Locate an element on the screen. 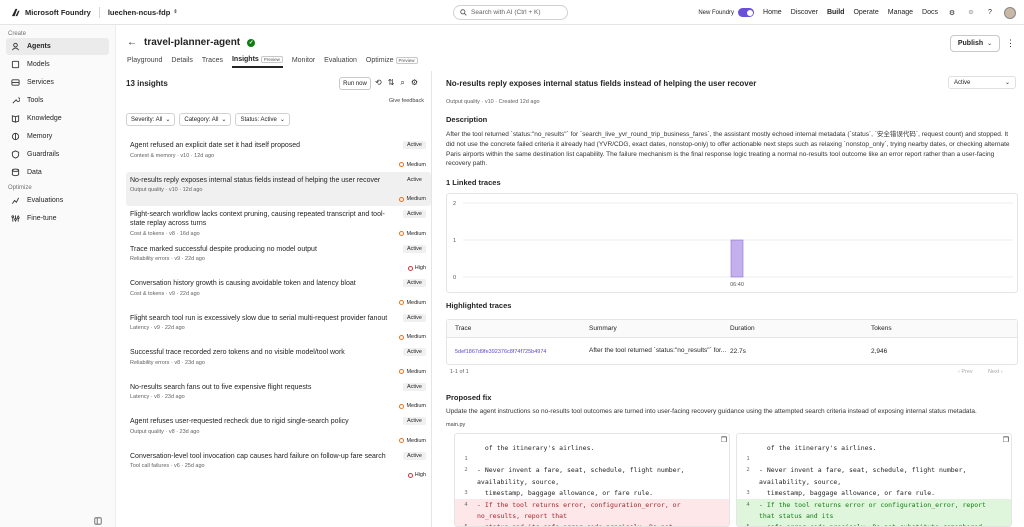  nav-discover: Discover is located at coordinates (804, 12).